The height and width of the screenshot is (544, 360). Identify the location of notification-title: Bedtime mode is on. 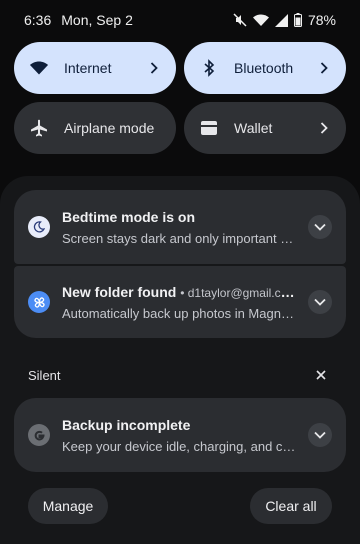
(129, 216).